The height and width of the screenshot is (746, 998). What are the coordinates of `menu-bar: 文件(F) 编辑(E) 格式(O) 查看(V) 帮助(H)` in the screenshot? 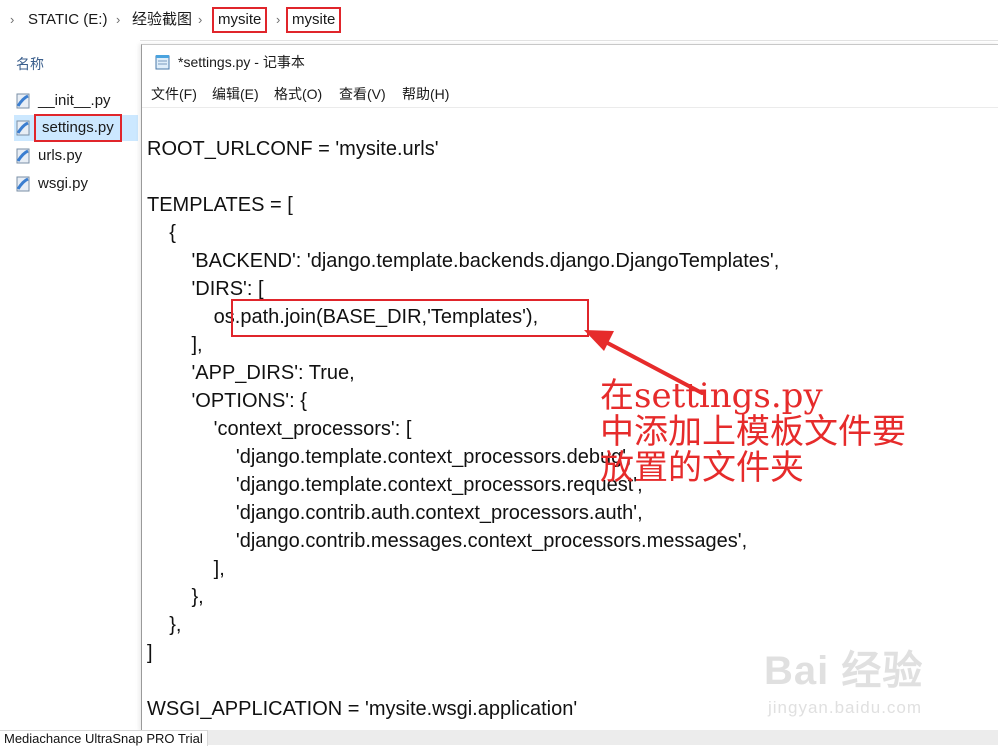 It's located at (570, 94).